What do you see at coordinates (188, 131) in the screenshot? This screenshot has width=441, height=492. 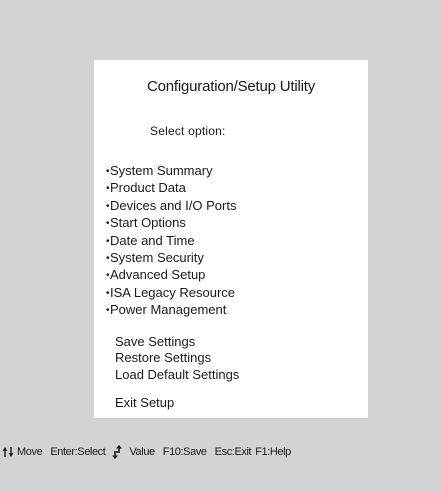 I see `select-option-prompt: Select option:` at bounding box center [188, 131].